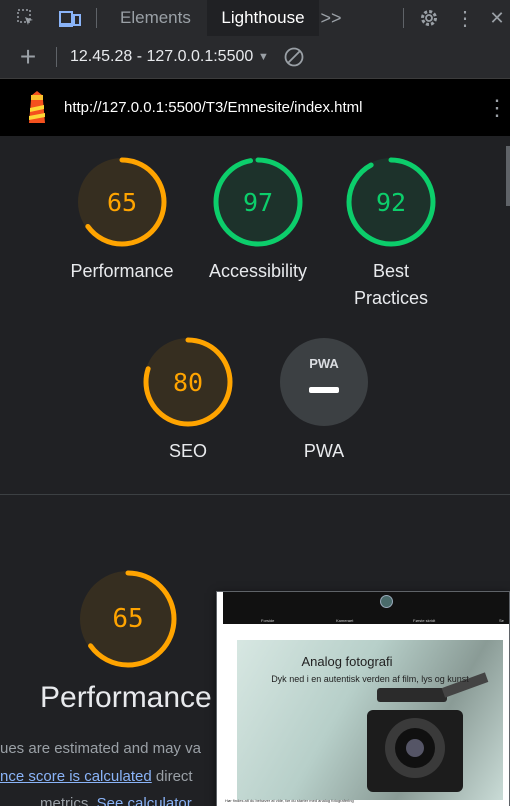  What do you see at coordinates (255, 57) in the screenshot?
I see `lighthouse-toolbar: + 12.45.28 - 127.0.0.1:5500 ▼` at bounding box center [255, 57].